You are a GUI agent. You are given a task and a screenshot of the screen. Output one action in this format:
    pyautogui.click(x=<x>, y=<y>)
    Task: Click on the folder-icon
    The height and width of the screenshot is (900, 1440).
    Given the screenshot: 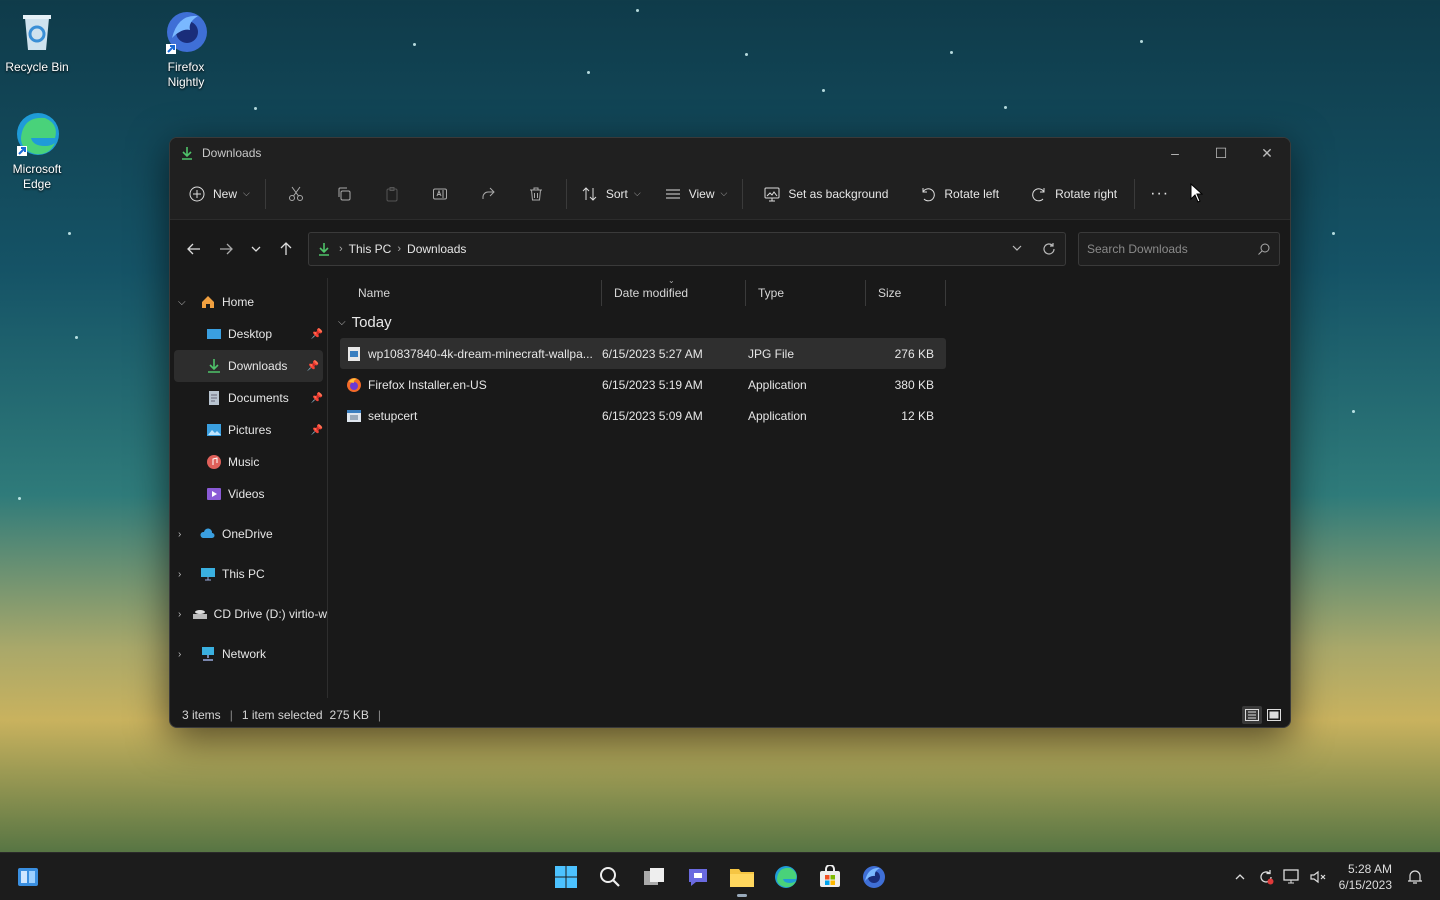 What is the action you would take?
    pyautogui.click(x=742, y=878)
    